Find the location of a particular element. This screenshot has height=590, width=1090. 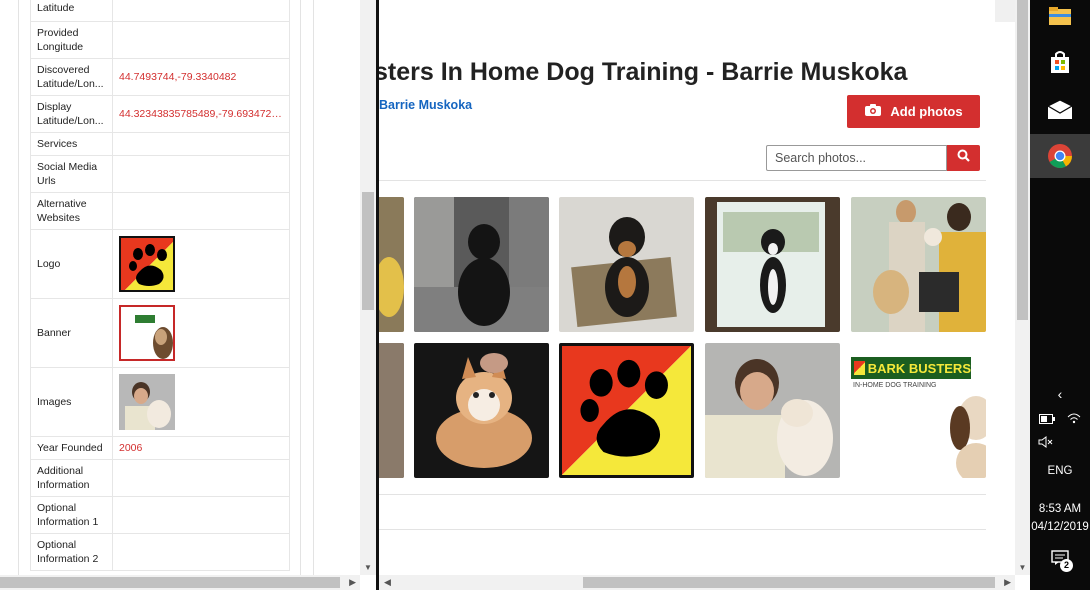

scroll-left-arrow-icon: ◀ is located at coordinates (387, 582).